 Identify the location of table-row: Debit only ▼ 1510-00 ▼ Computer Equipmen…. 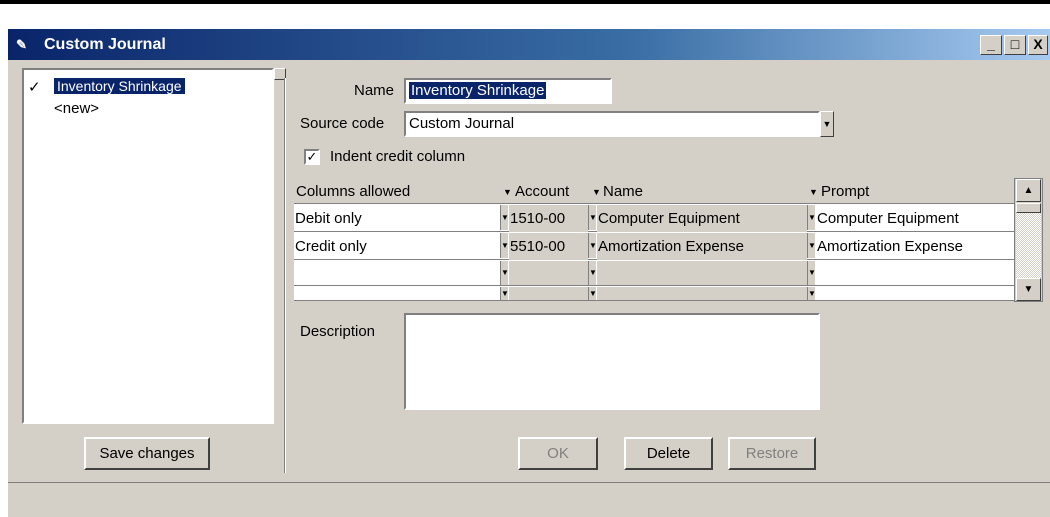
(654, 218).